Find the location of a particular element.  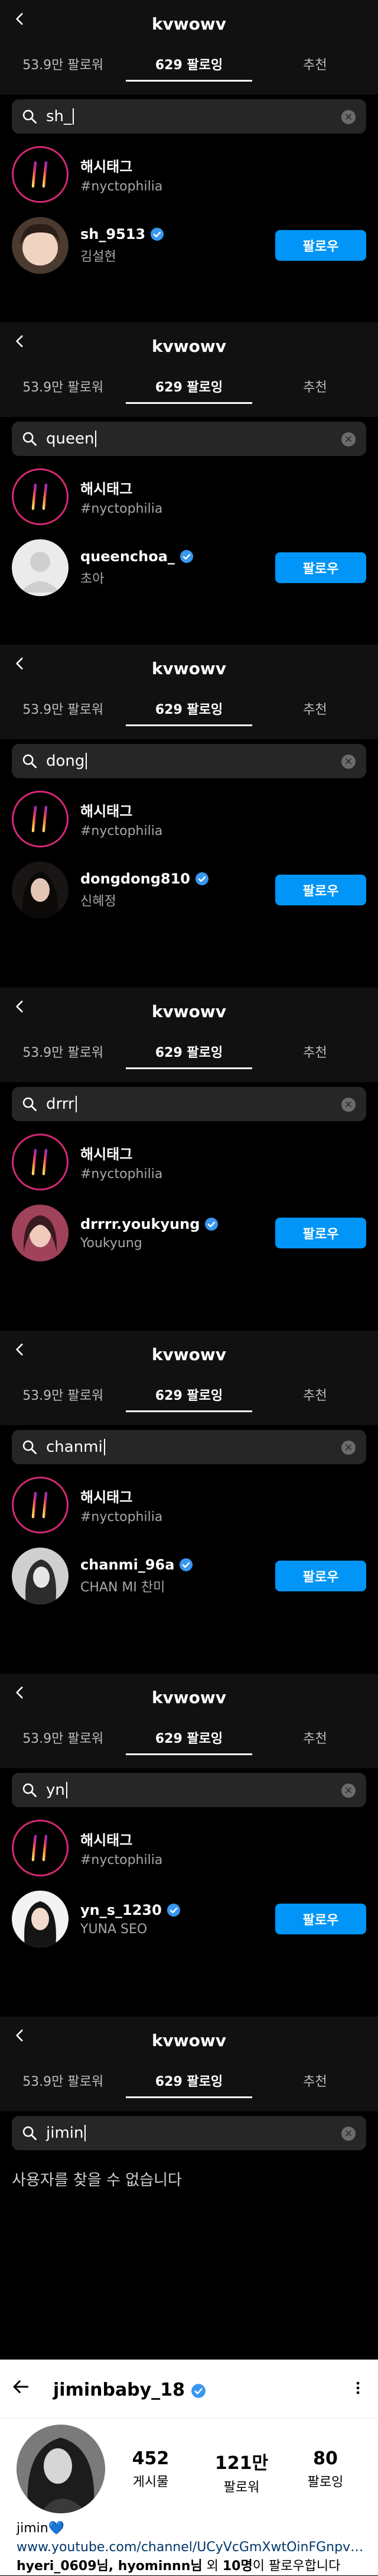

hashtag-name: #nyctophilia is located at coordinates (121, 187).